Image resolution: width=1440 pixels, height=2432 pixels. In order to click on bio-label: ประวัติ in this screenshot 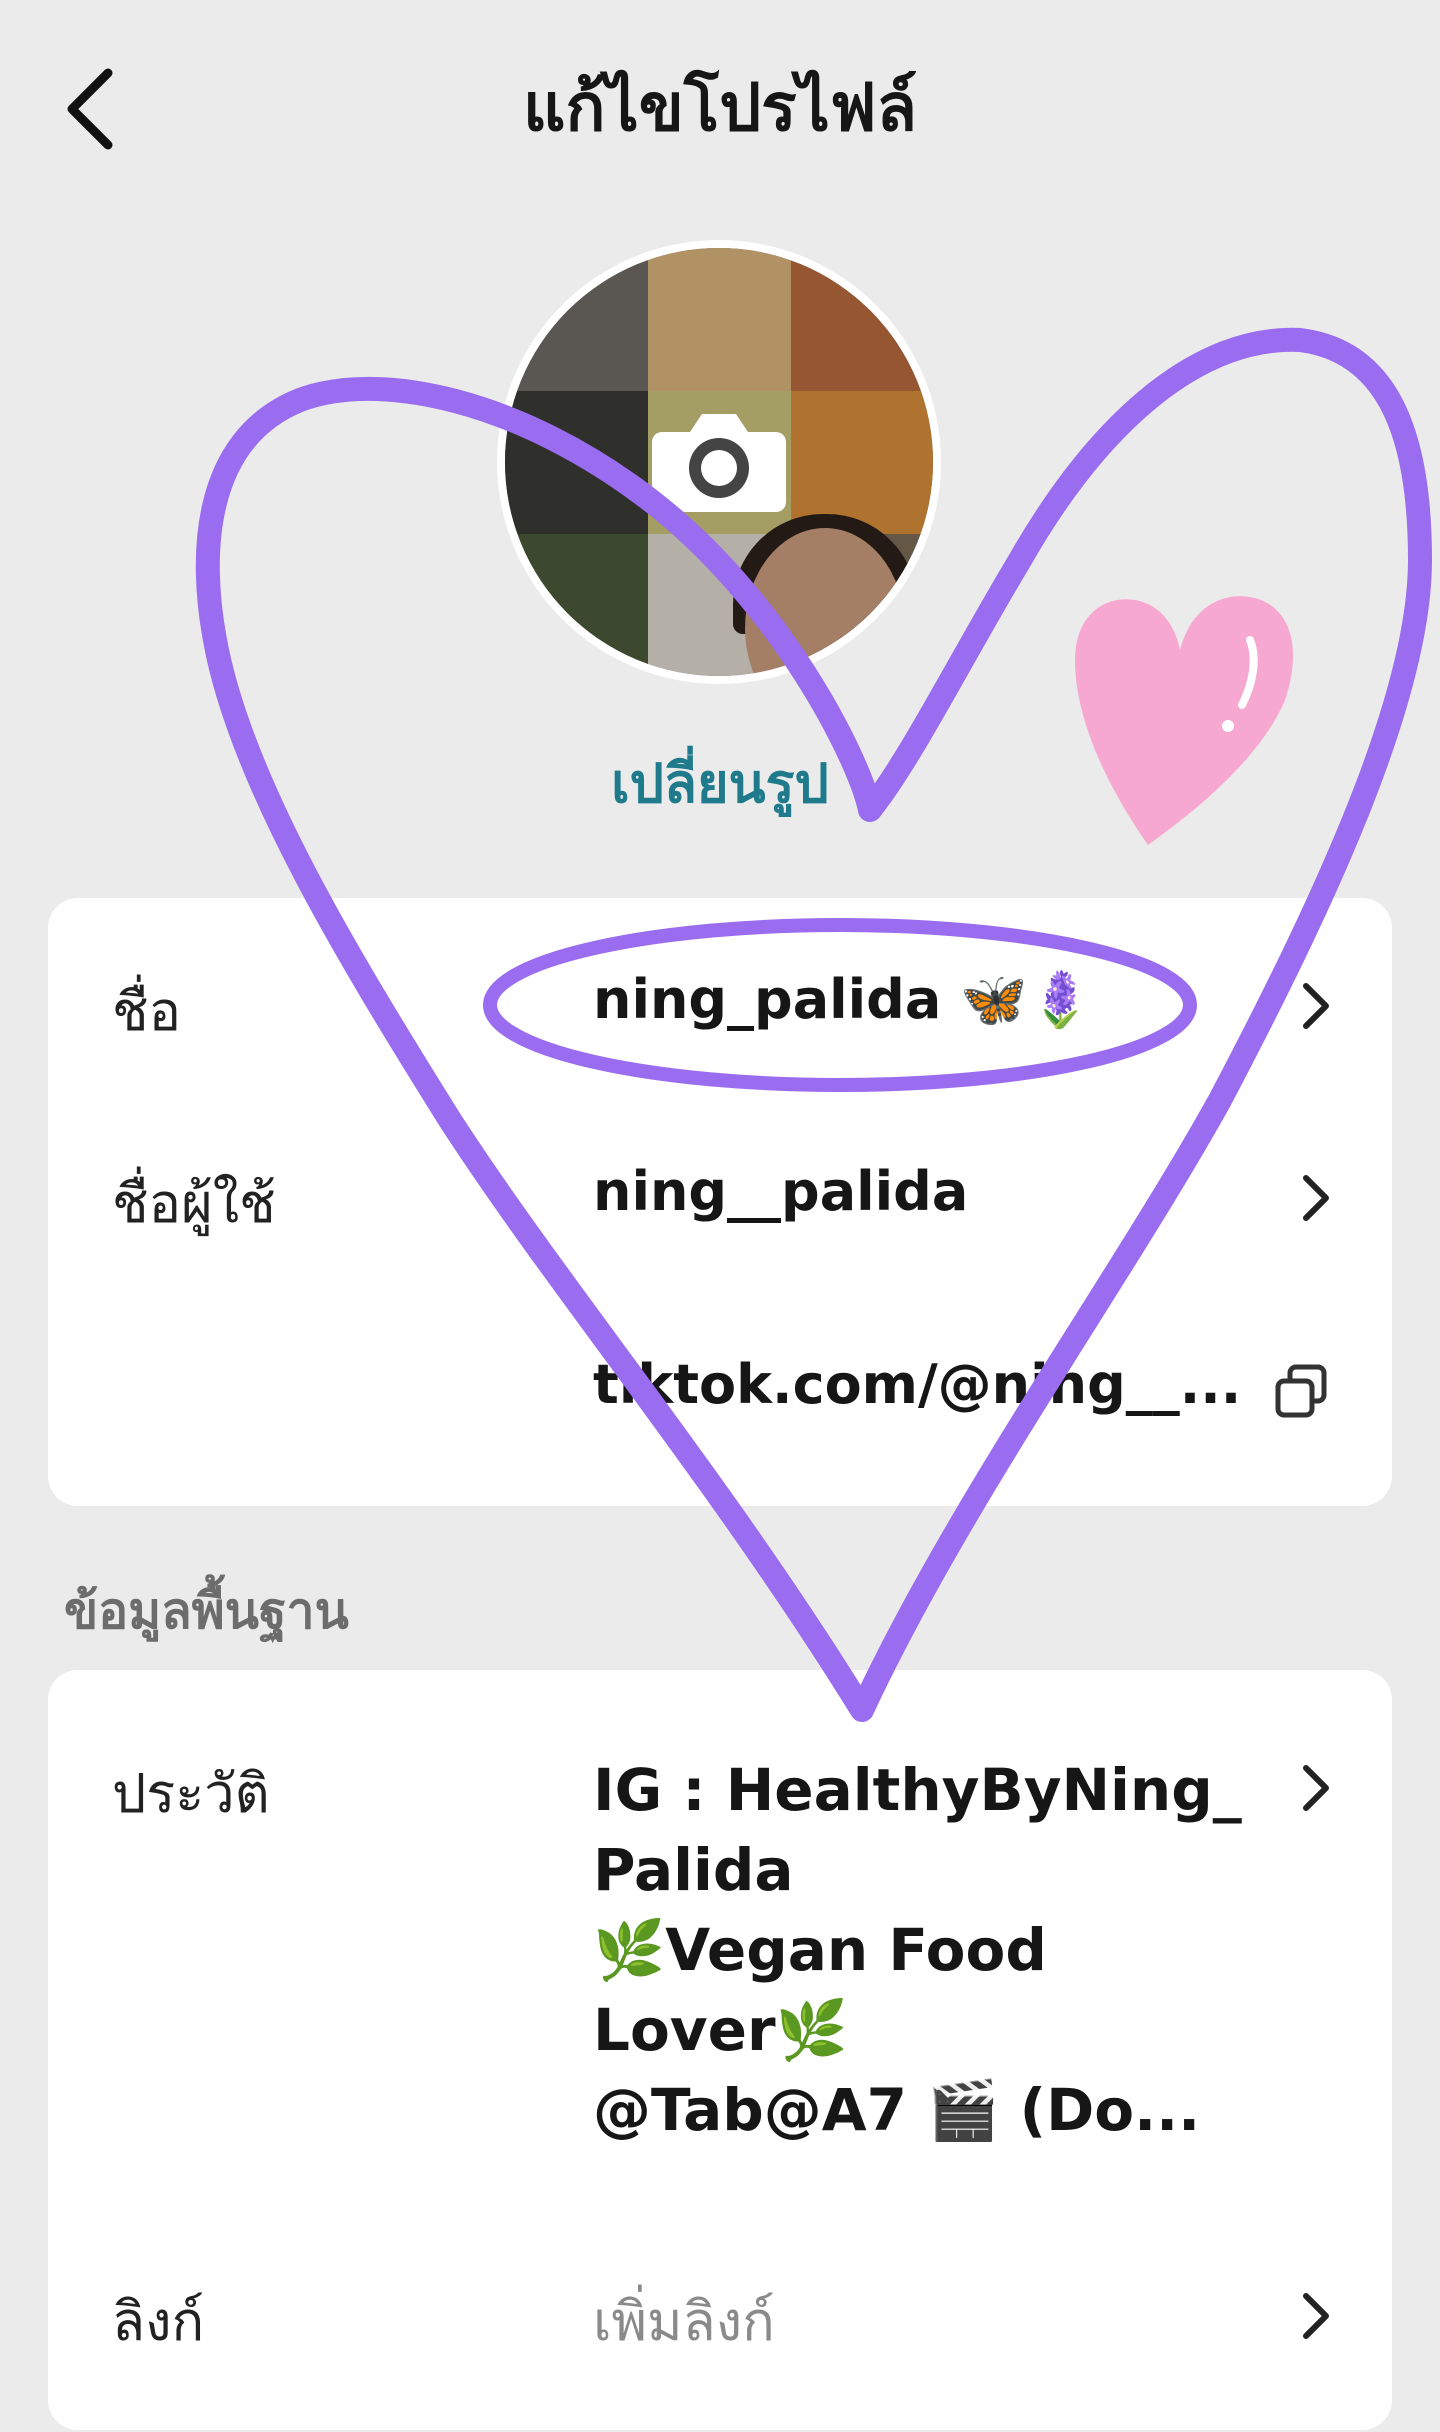, I will do `click(191, 1793)`.